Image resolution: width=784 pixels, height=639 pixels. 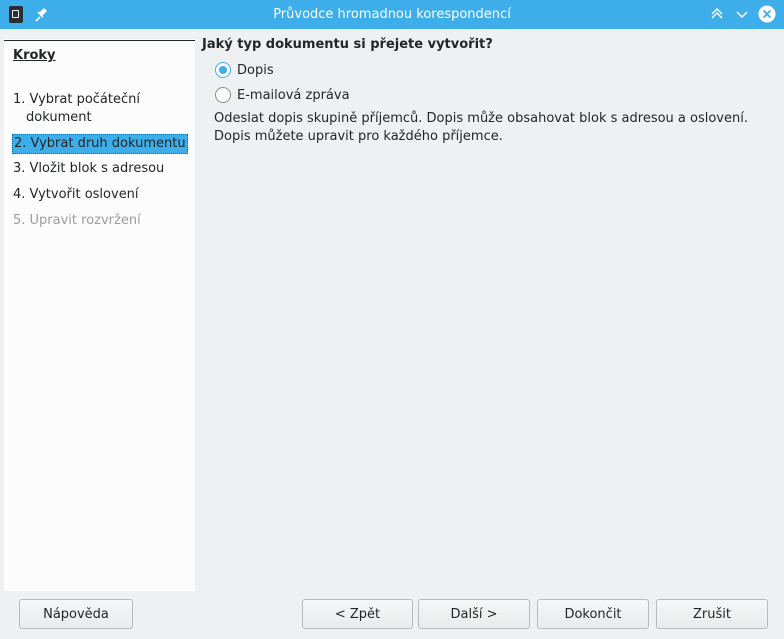 I want to click on email-radio, so click(x=223, y=95).